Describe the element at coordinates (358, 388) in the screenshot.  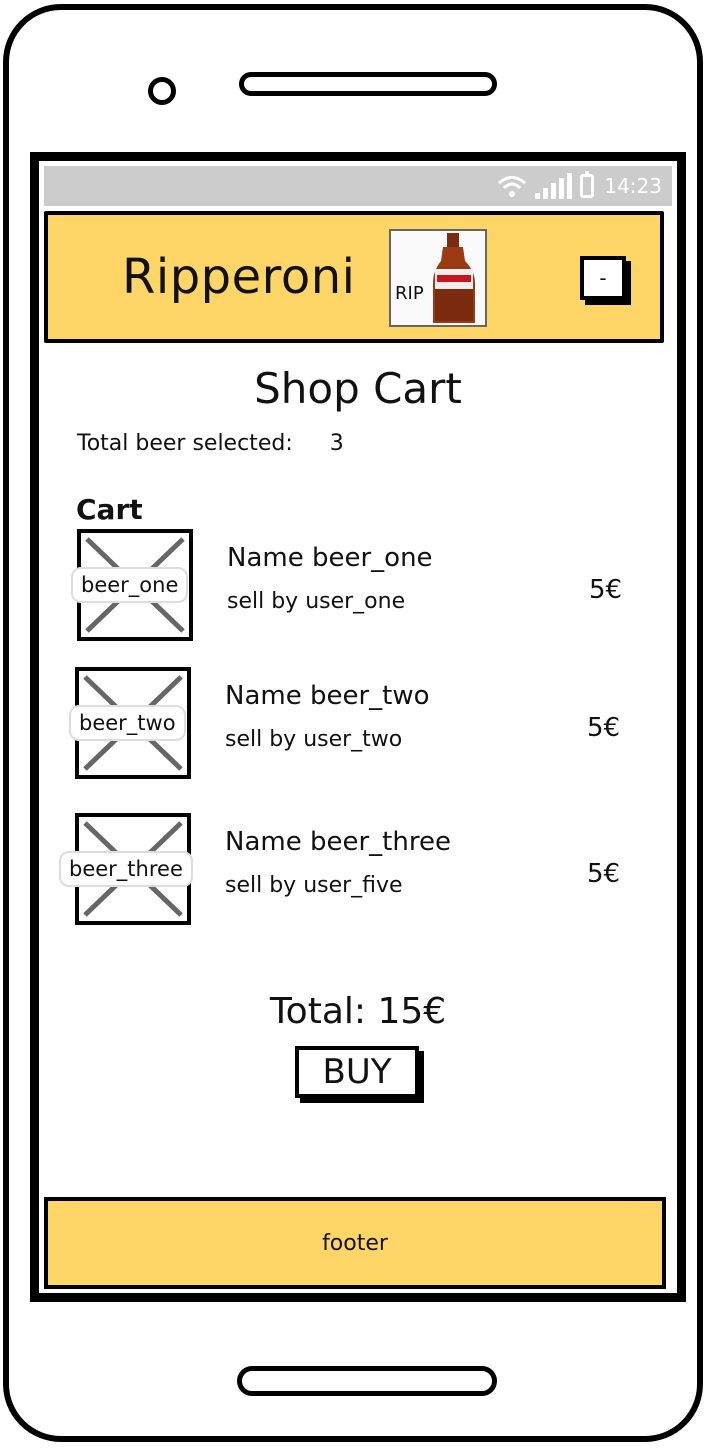
I see `page-title: Shop Cart` at that location.